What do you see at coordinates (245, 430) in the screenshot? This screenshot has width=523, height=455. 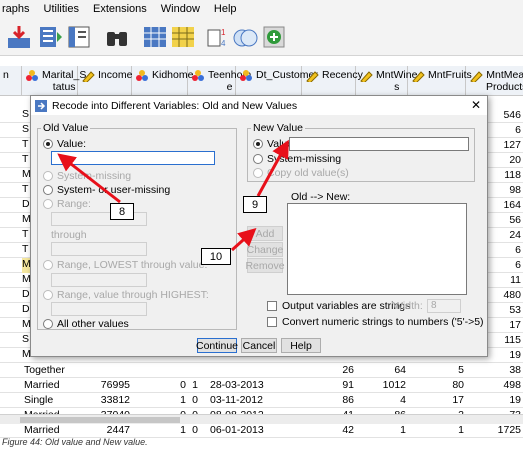 I see `table-cell: 06-01-2013` at bounding box center [245, 430].